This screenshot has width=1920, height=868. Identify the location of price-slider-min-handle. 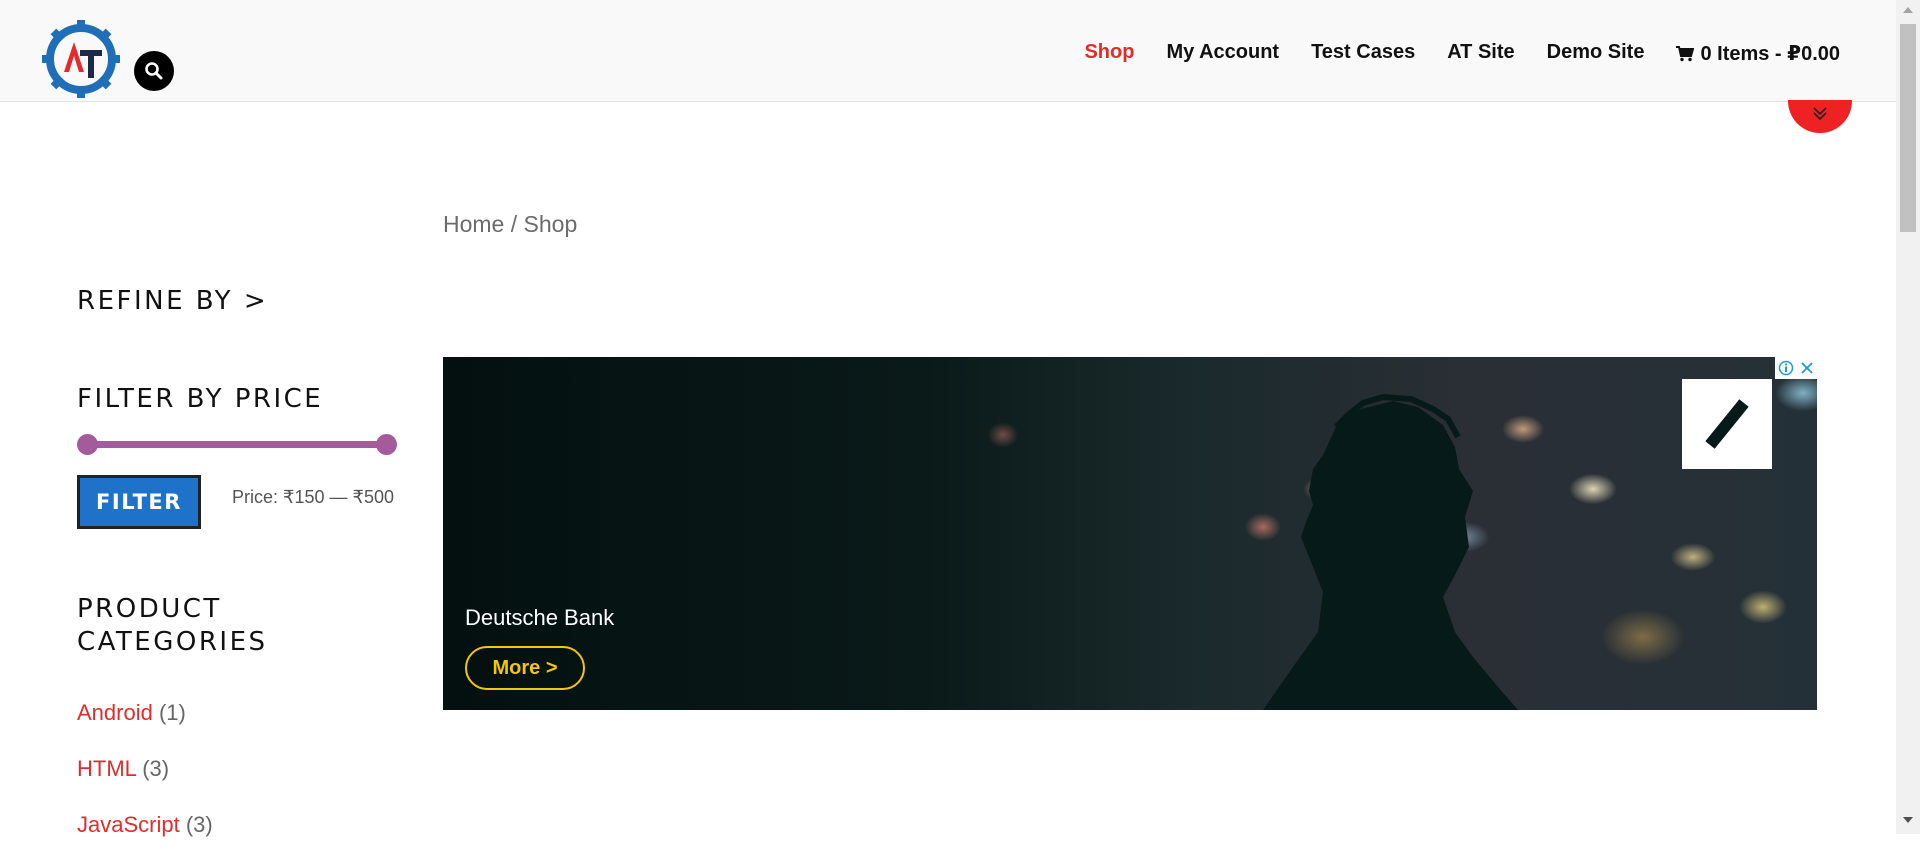
(87, 444).